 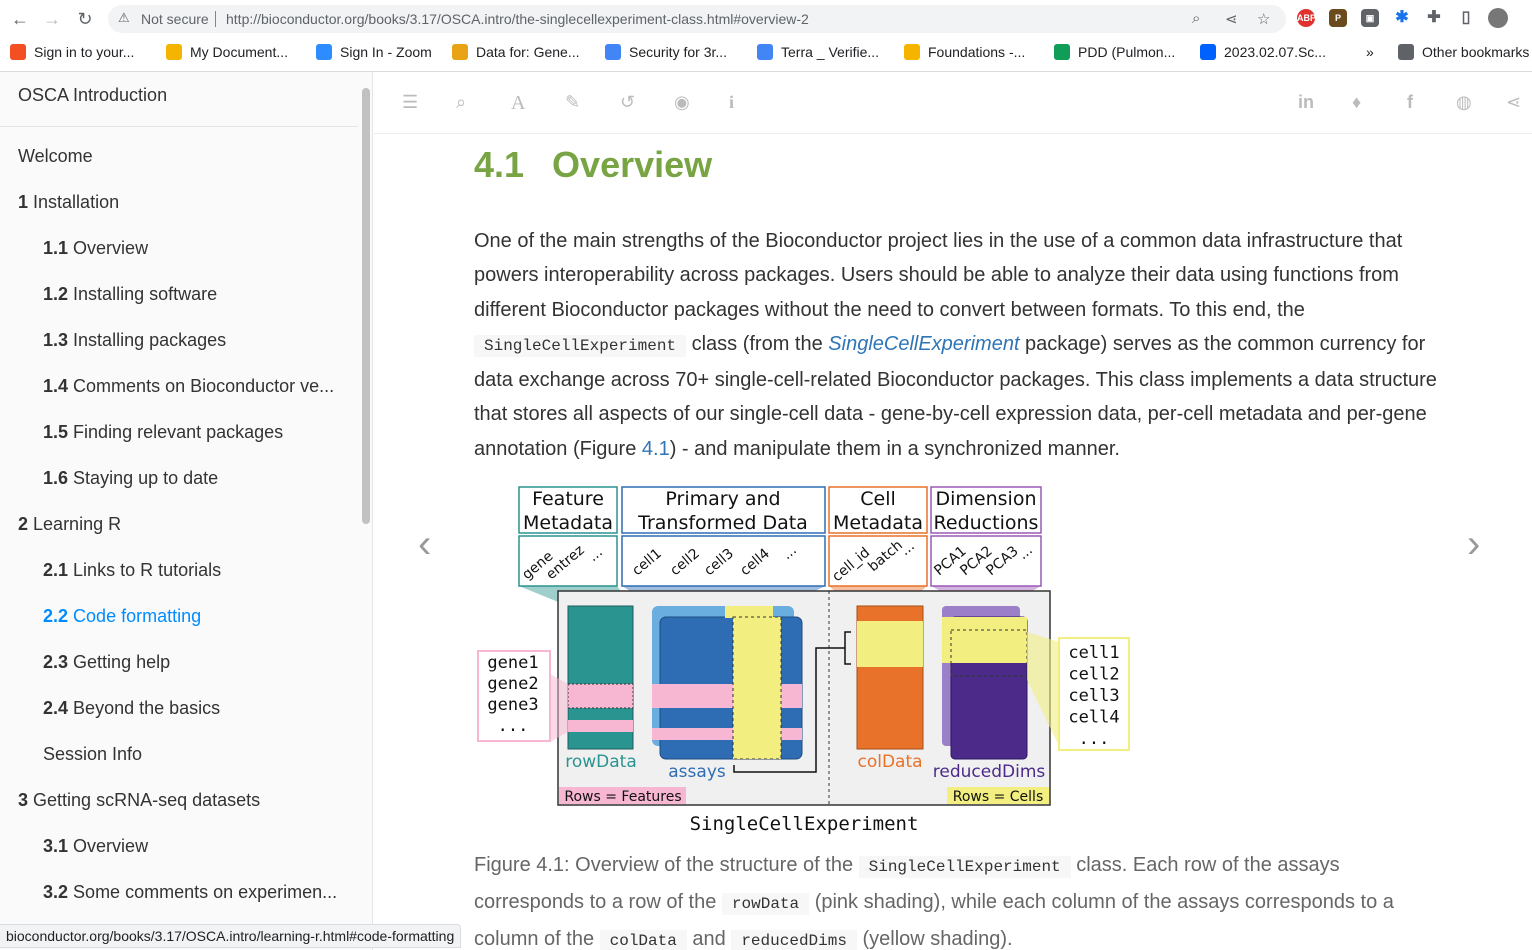 I want to click on security-label: Not secure, so click(x=175, y=19).